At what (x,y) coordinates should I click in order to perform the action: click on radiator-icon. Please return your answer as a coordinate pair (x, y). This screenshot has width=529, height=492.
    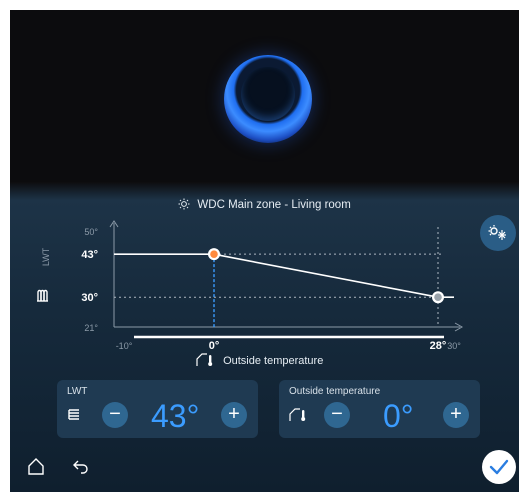
    Looking at the image, I should click on (73, 414).